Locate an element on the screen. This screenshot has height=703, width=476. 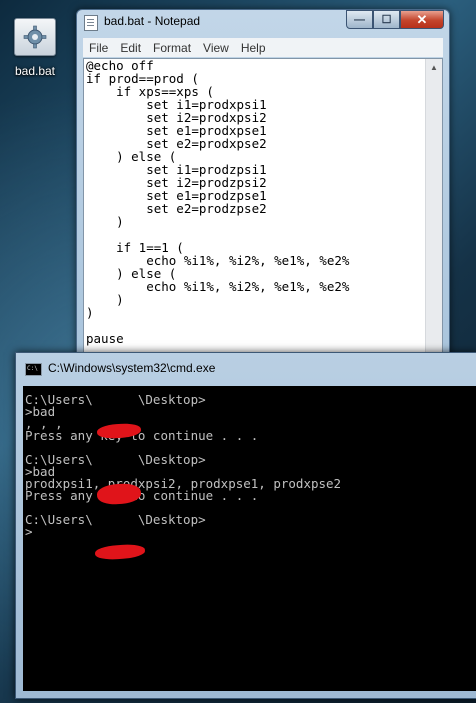
batch-file-gear-icon is located at coordinates (35, 37).